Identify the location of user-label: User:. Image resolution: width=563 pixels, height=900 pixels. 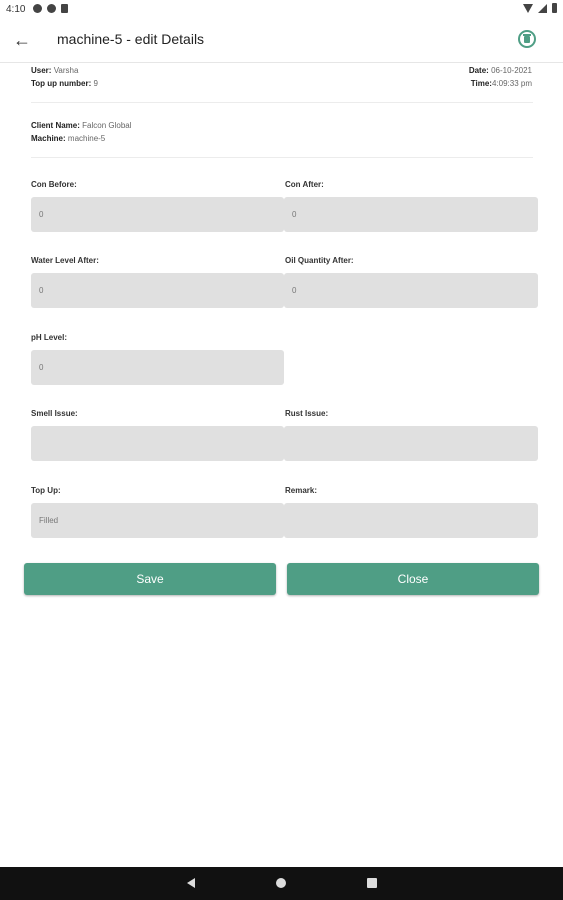
(41, 70).